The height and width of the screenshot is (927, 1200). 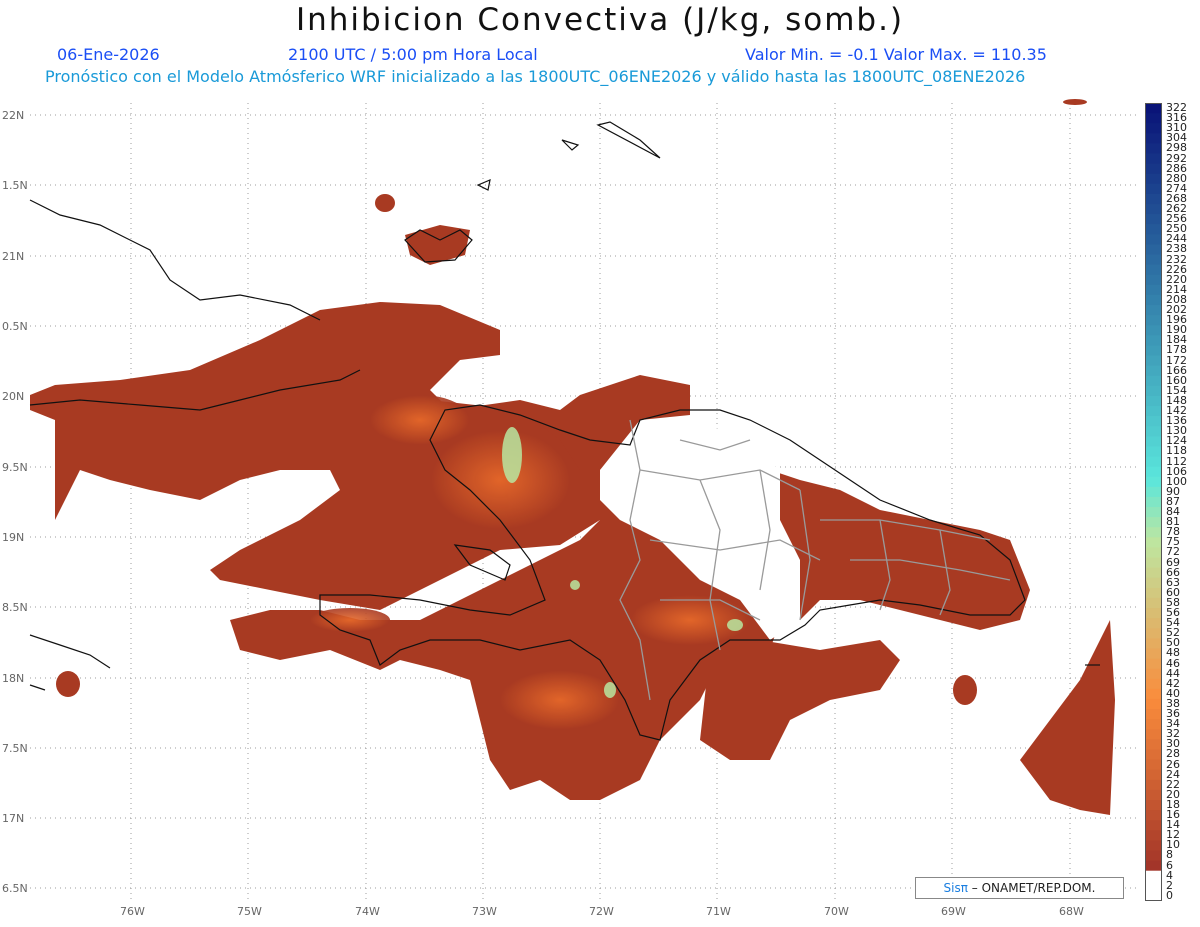 What do you see at coordinates (15, 607) in the screenshot?
I see `lat-label: 8.5N` at bounding box center [15, 607].